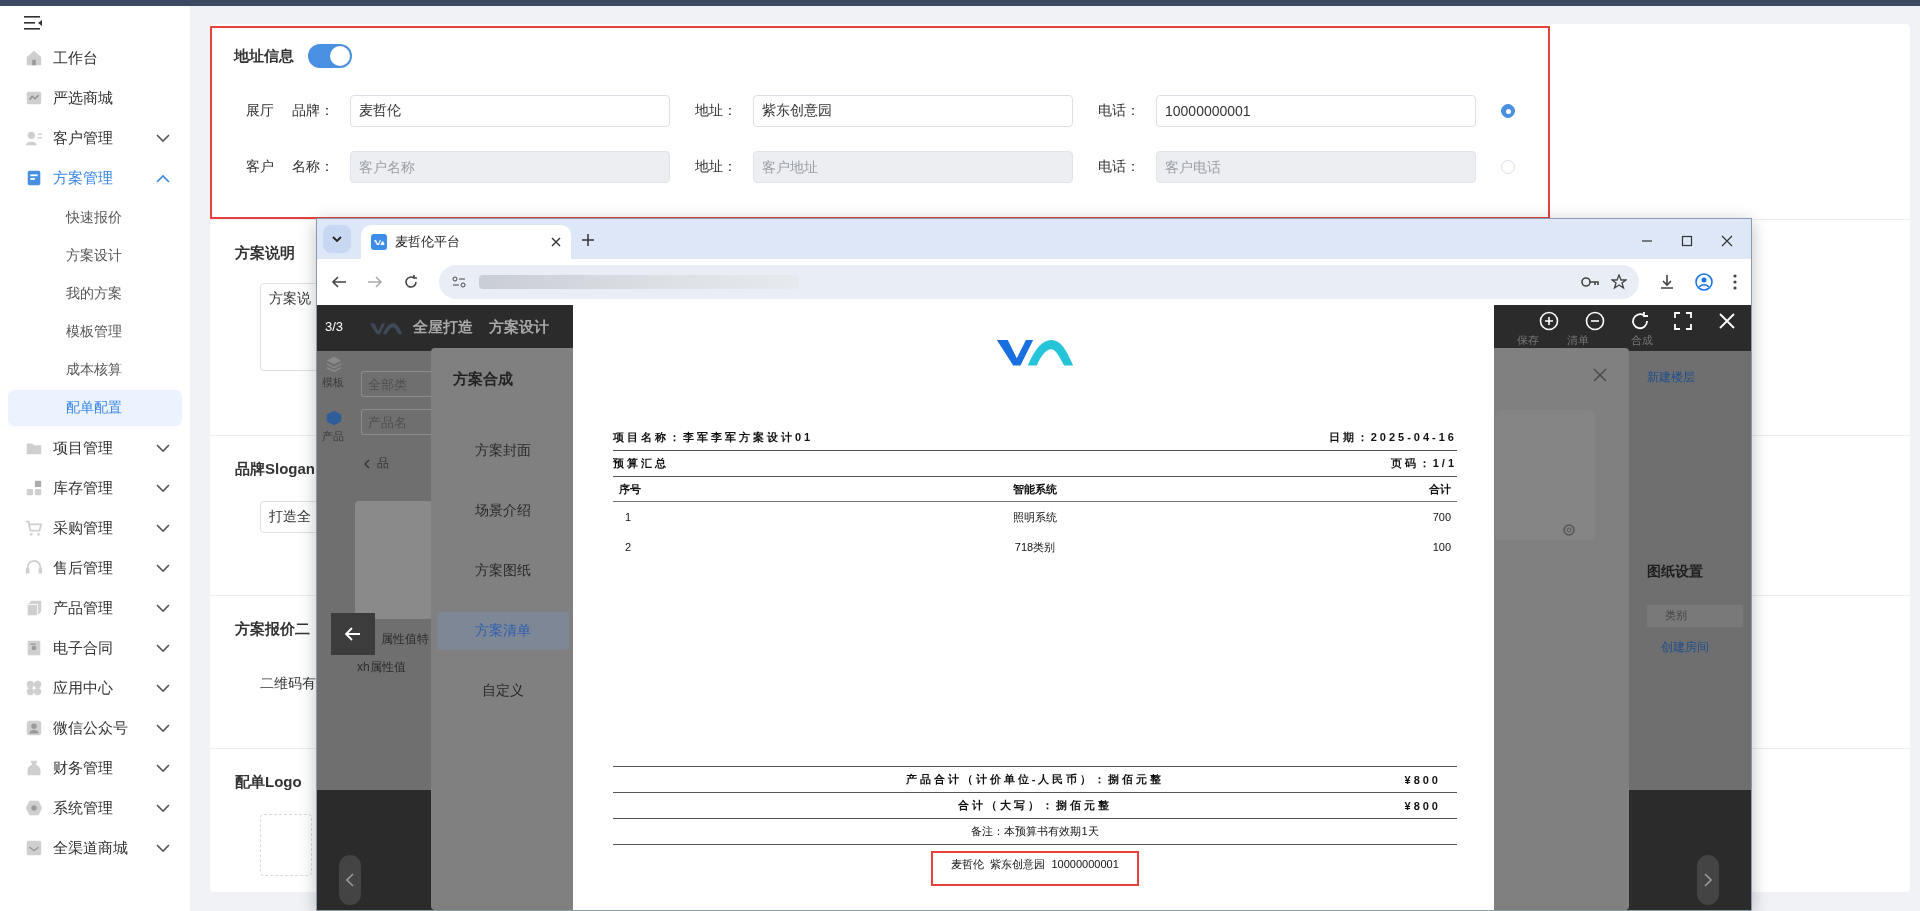 The height and width of the screenshot is (911, 1920). What do you see at coordinates (913, 111) in the screenshot?
I see `input-field: 紫东创意园` at bounding box center [913, 111].